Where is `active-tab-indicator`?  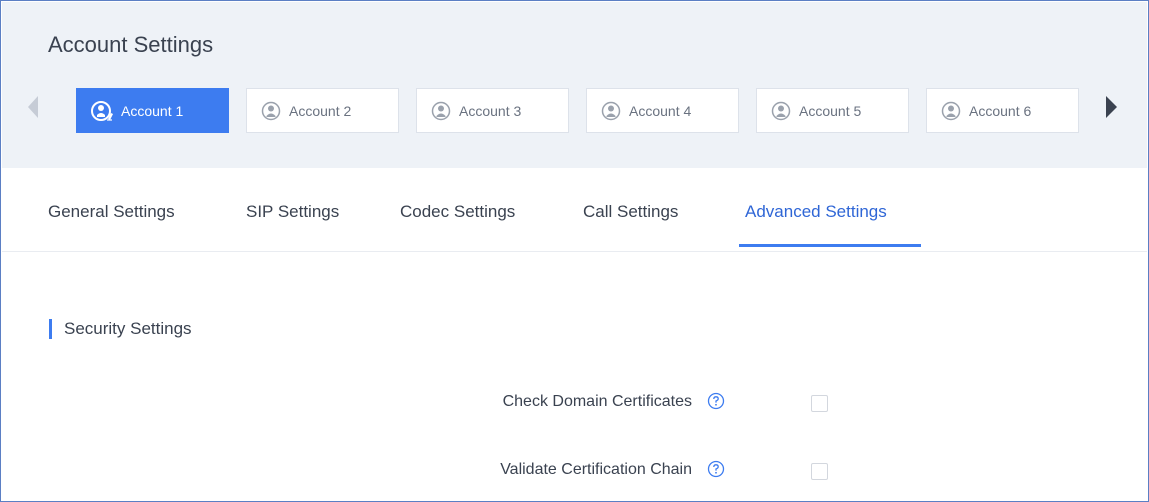
active-tab-indicator is located at coordinates (830, 245).